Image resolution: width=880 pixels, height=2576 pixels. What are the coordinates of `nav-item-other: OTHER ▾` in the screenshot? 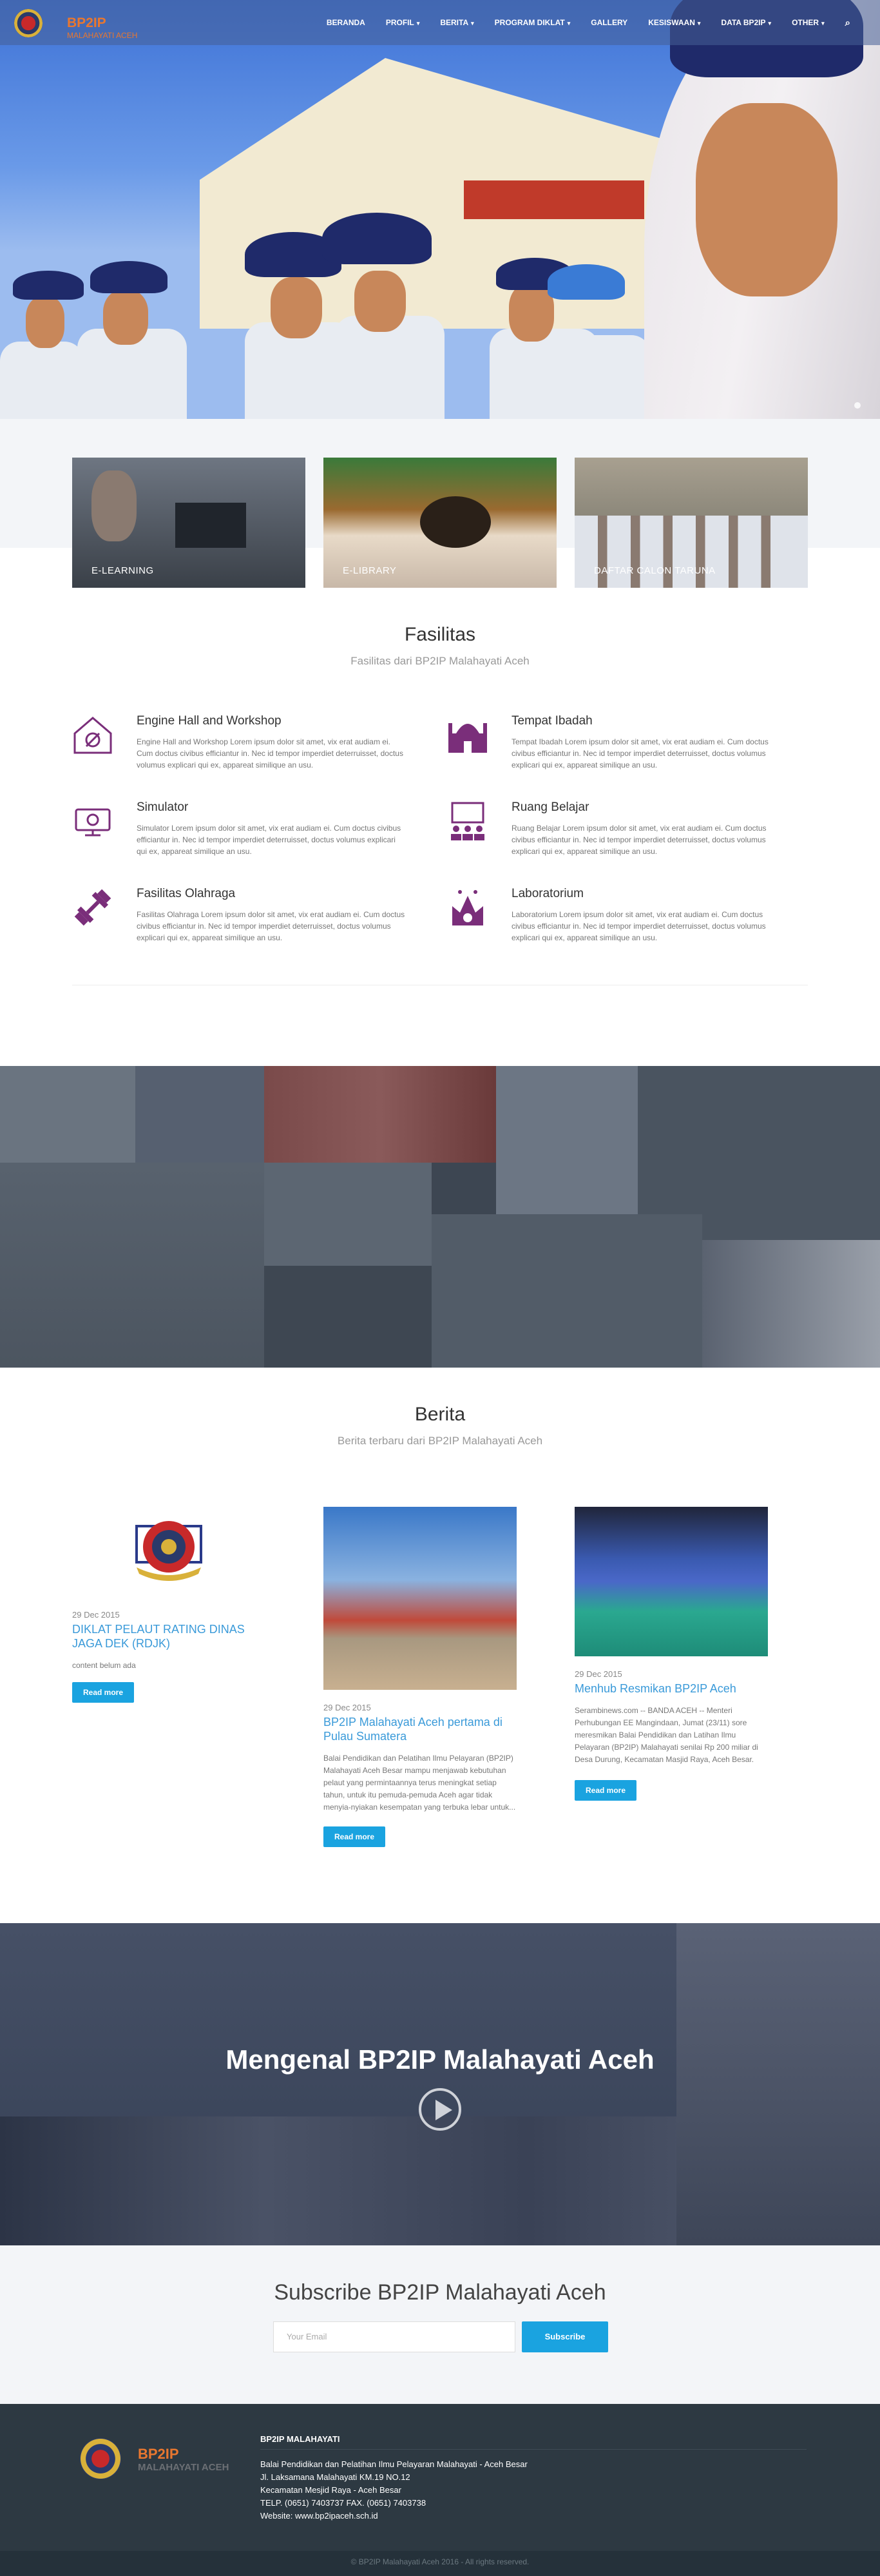 It's located at (808, 22).